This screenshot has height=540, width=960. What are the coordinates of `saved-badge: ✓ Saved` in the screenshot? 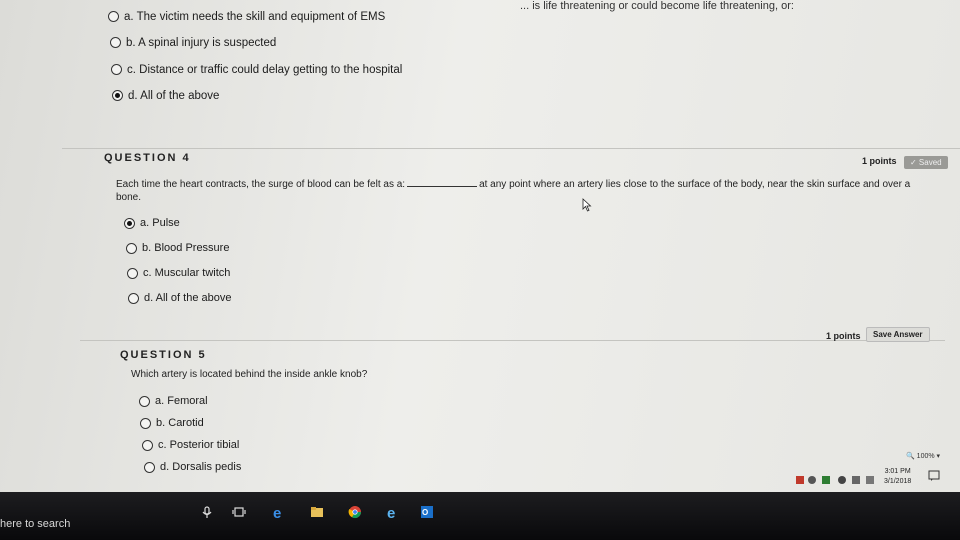 It's located at (926, 162).